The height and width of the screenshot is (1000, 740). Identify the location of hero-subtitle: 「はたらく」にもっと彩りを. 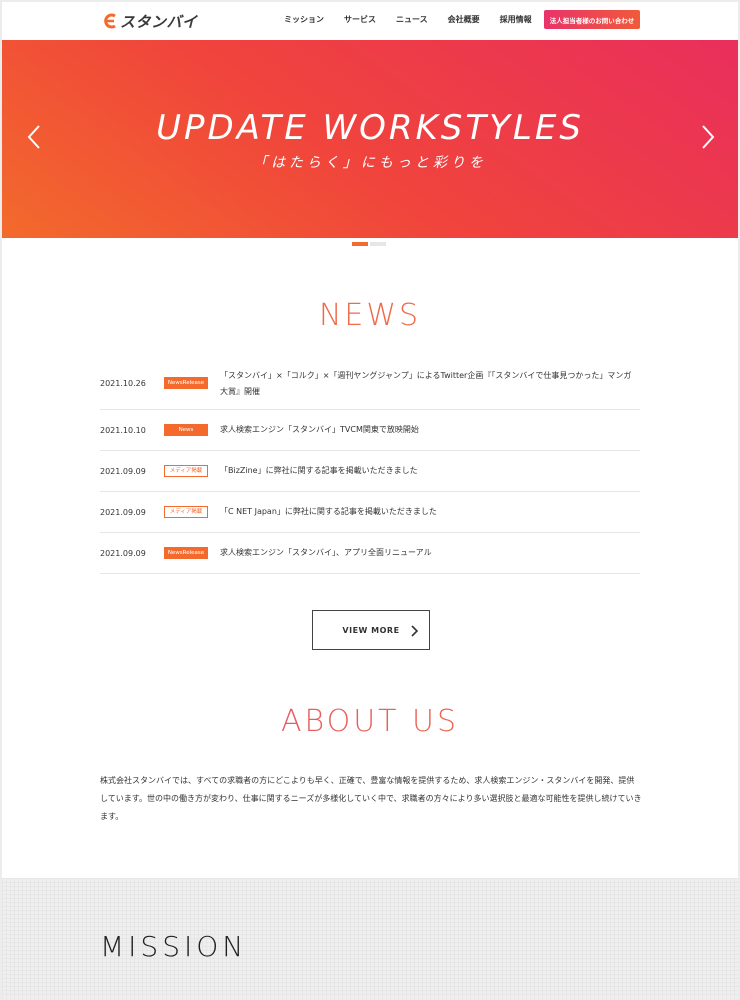
(370, 163).